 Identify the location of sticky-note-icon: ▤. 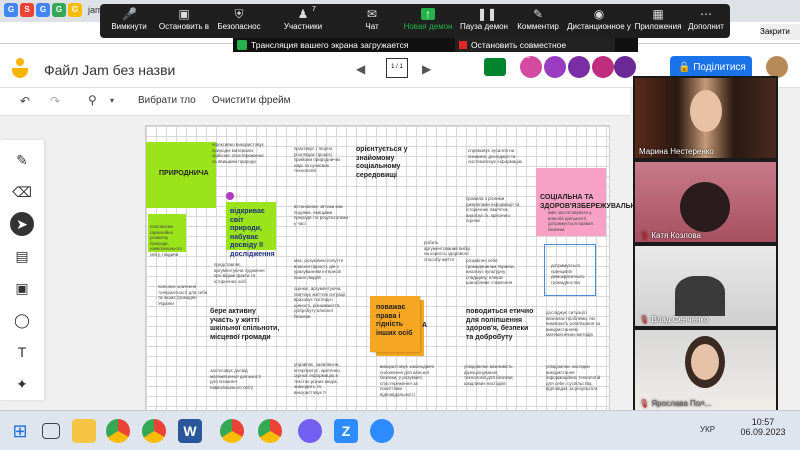
(22, 256).